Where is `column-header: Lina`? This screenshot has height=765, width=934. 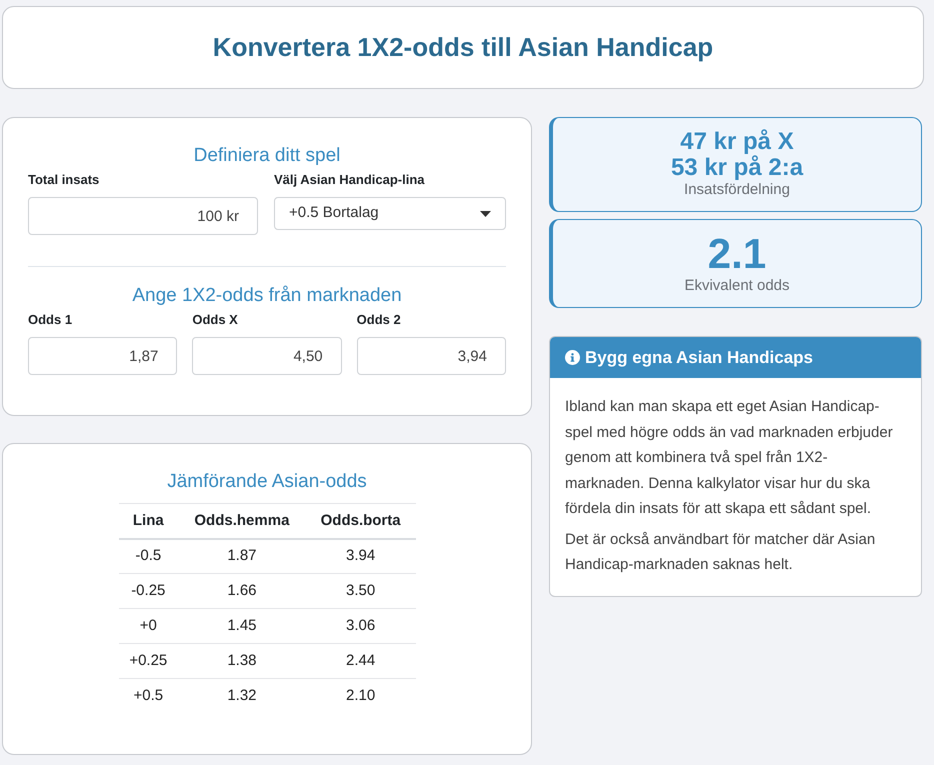
column-header: Lina is located at coordinates (148, 521).